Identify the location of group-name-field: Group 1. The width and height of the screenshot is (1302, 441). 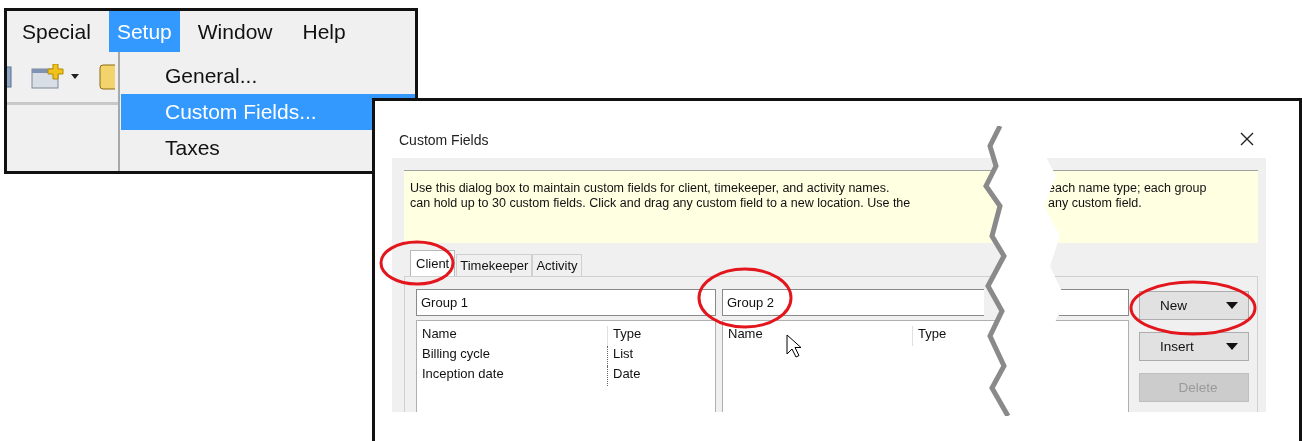
(566, 302).